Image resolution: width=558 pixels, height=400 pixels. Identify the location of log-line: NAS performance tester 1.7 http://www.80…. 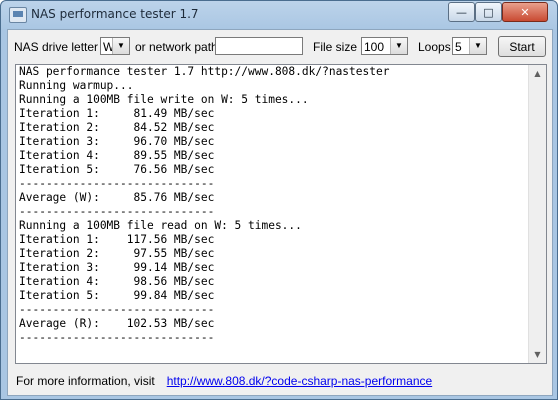
(204, 71).